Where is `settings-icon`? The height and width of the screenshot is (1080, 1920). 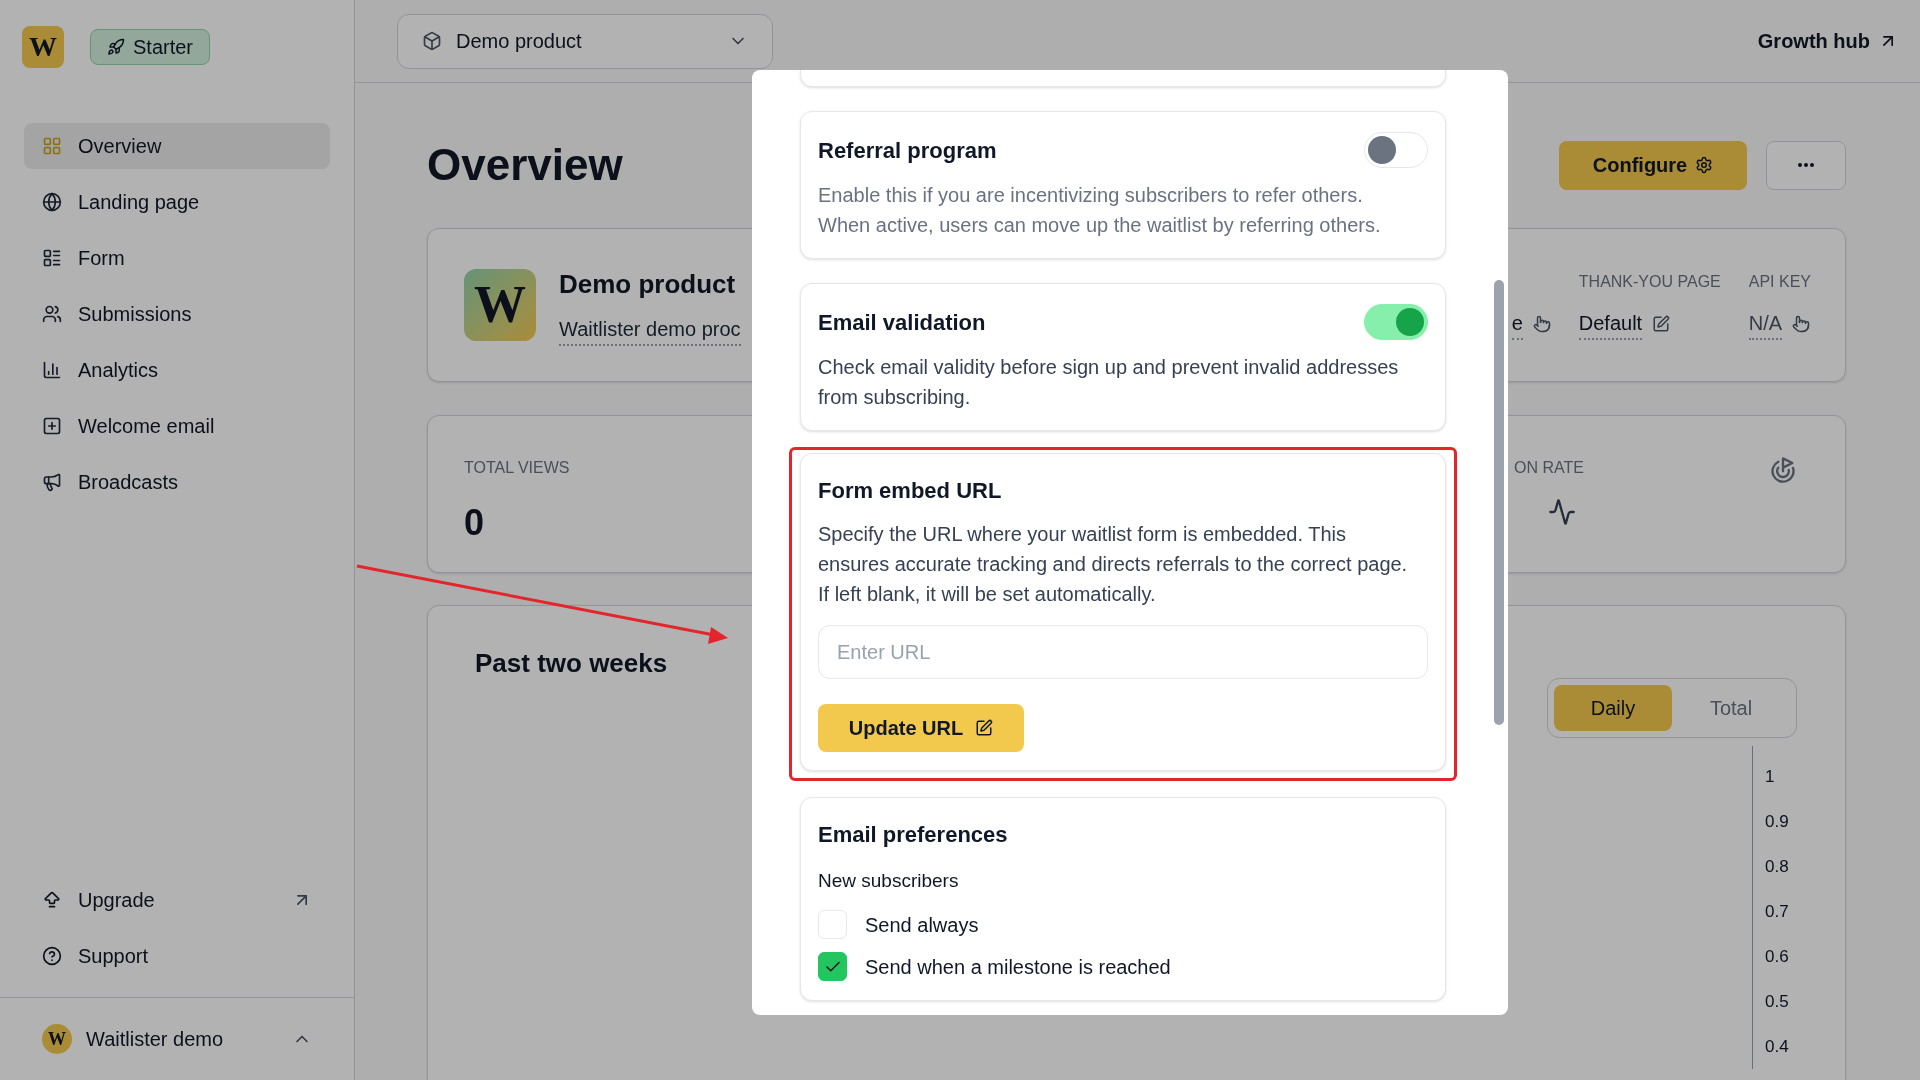
settings-icon is located at coordinates (1704, 165).